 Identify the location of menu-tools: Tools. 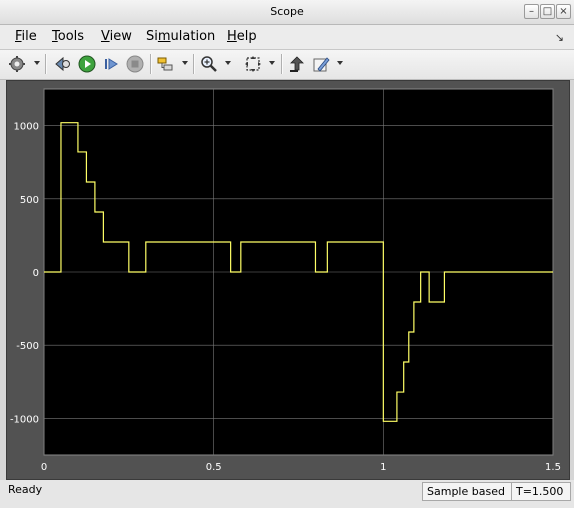
(68, 36).